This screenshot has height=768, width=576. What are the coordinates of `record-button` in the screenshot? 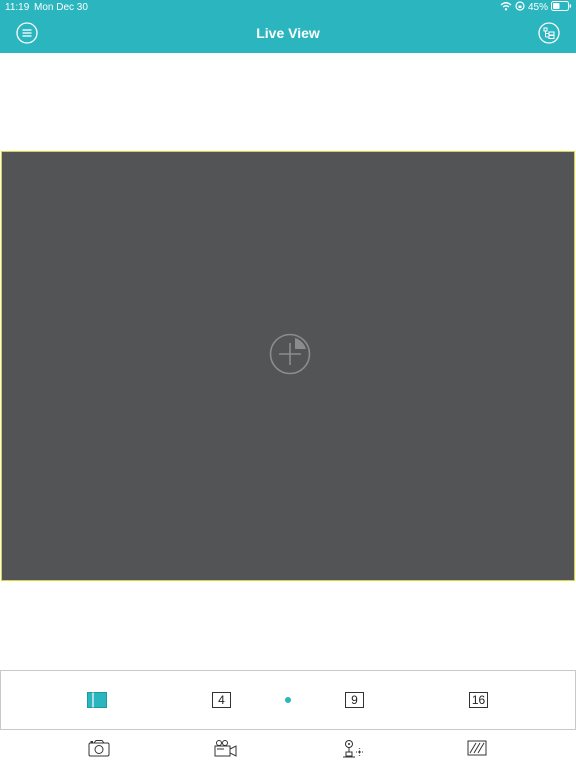 It's located at (226, 749).